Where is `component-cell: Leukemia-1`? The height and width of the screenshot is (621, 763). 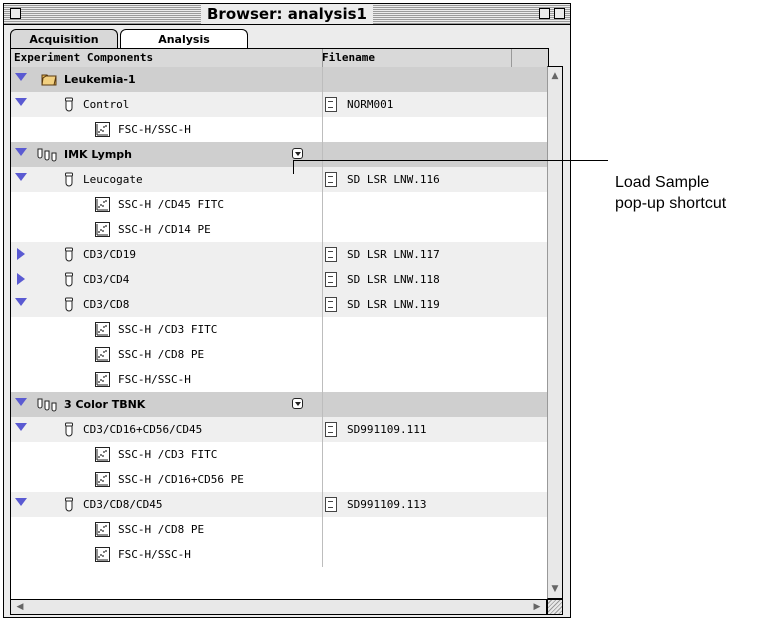 component-cell: Leukemia-1 is located at coordinates (167, 79).